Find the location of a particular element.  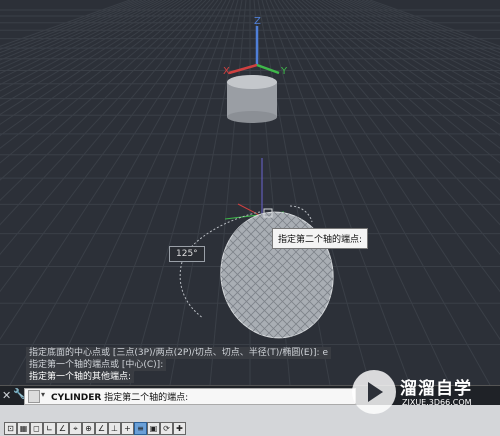

lineweight-icon: ≡ is located at coordinates (140, 428).